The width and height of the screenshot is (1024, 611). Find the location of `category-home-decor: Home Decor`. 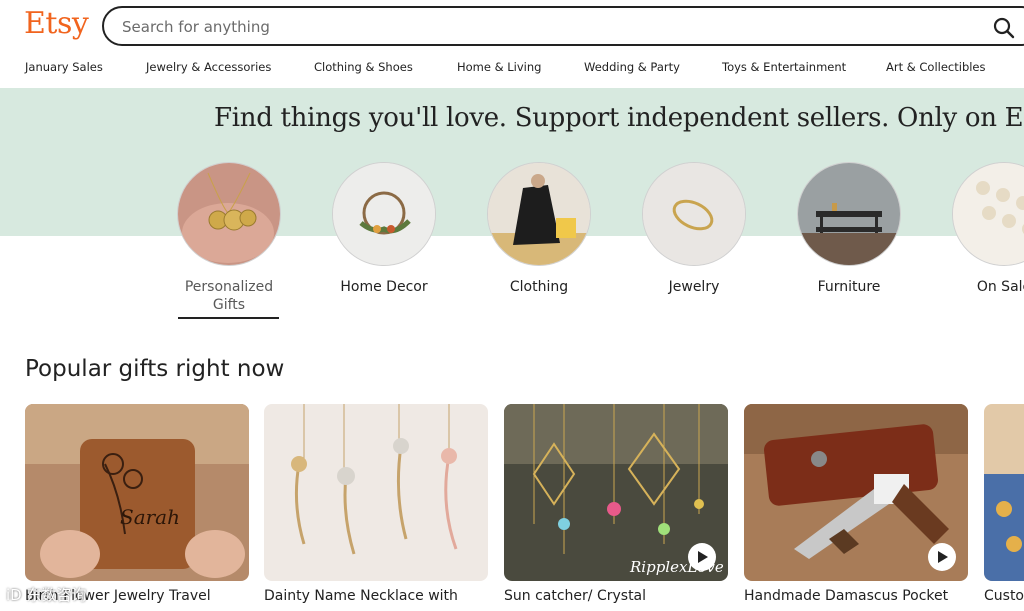

category-home-decor: Home Decor is located at coordinates (384, 229).